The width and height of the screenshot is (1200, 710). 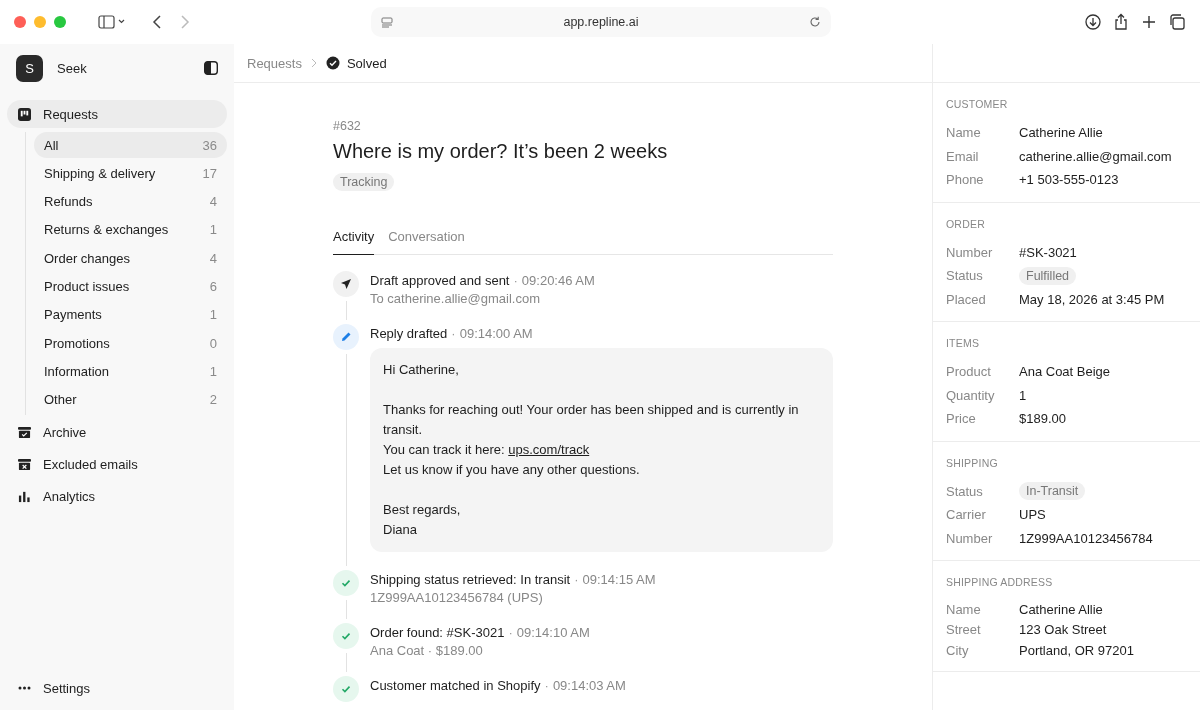 I want to click on section-heading: ITEMS, so click(x=963, y=343).